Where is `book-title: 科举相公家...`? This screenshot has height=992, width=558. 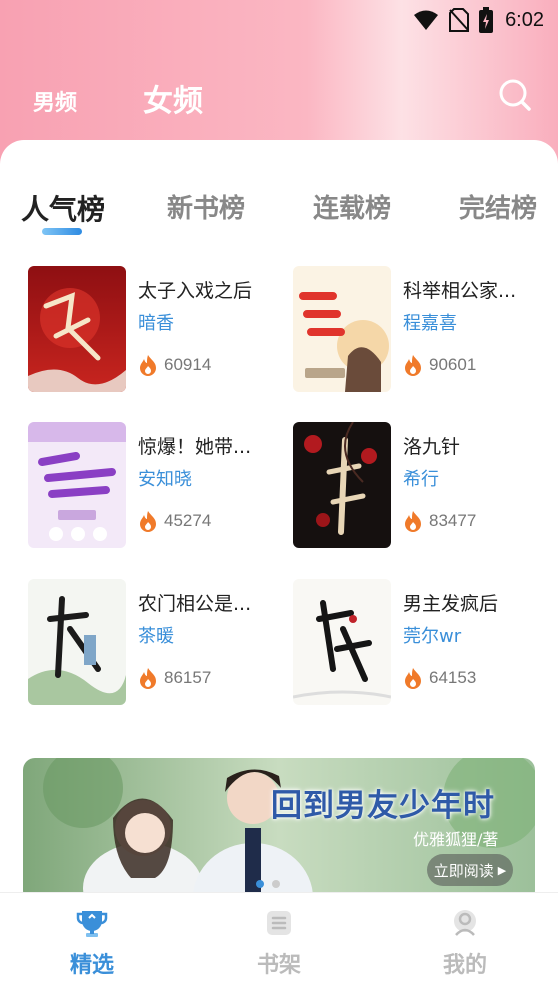 book-title: 科举相公家... is located at coordinates (460, 291).